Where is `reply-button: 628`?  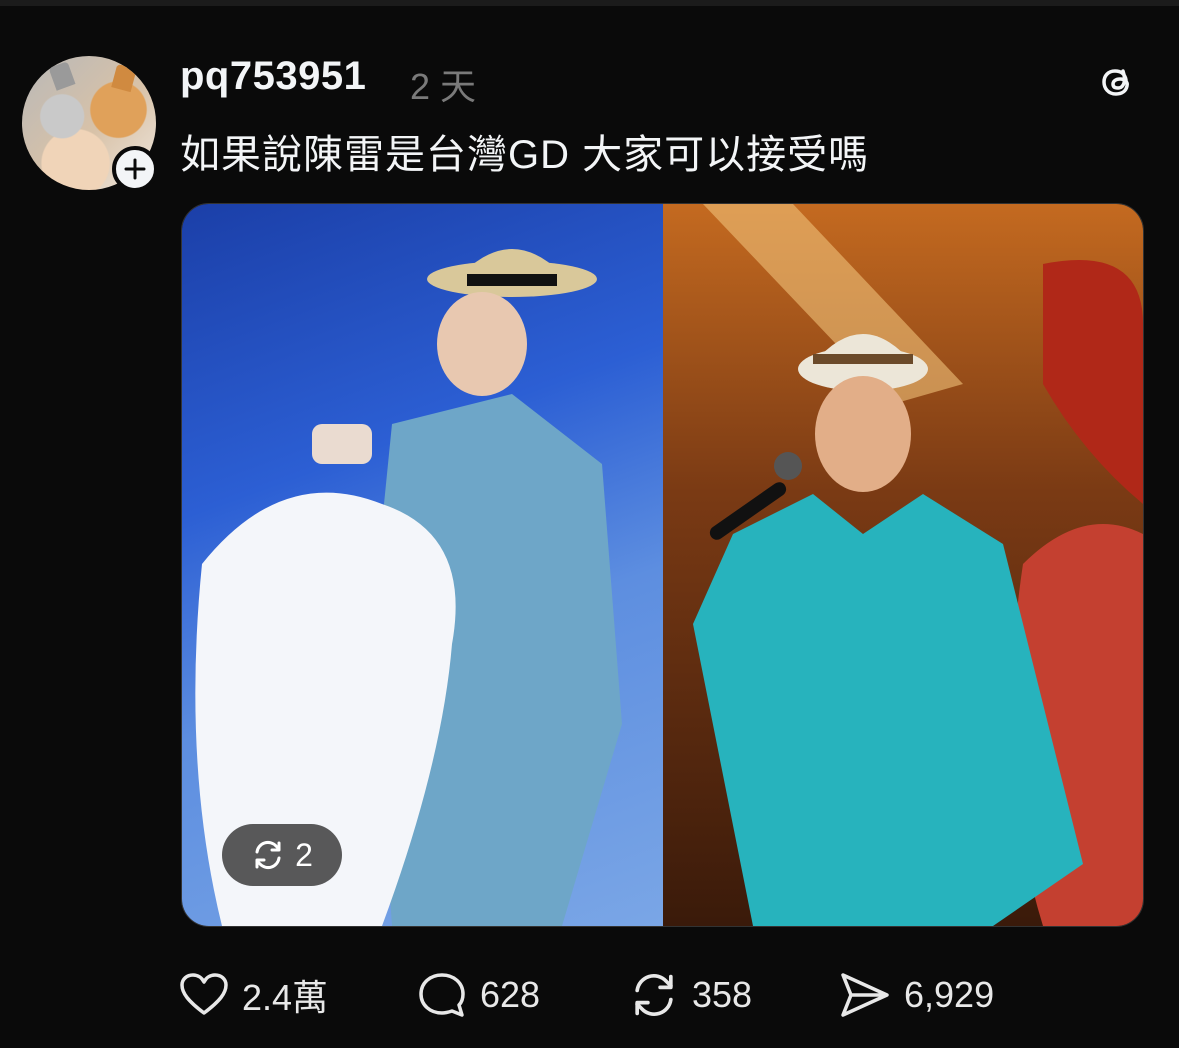
reply-button: 628 is located at coordinates (478, 995).